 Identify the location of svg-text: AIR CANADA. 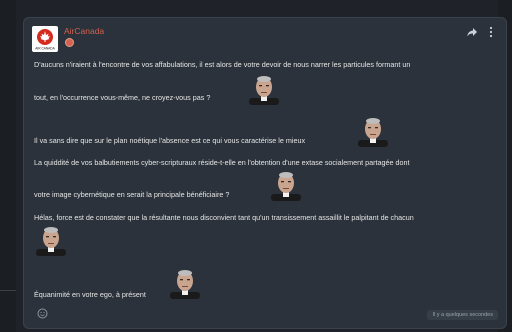
(45, 49).